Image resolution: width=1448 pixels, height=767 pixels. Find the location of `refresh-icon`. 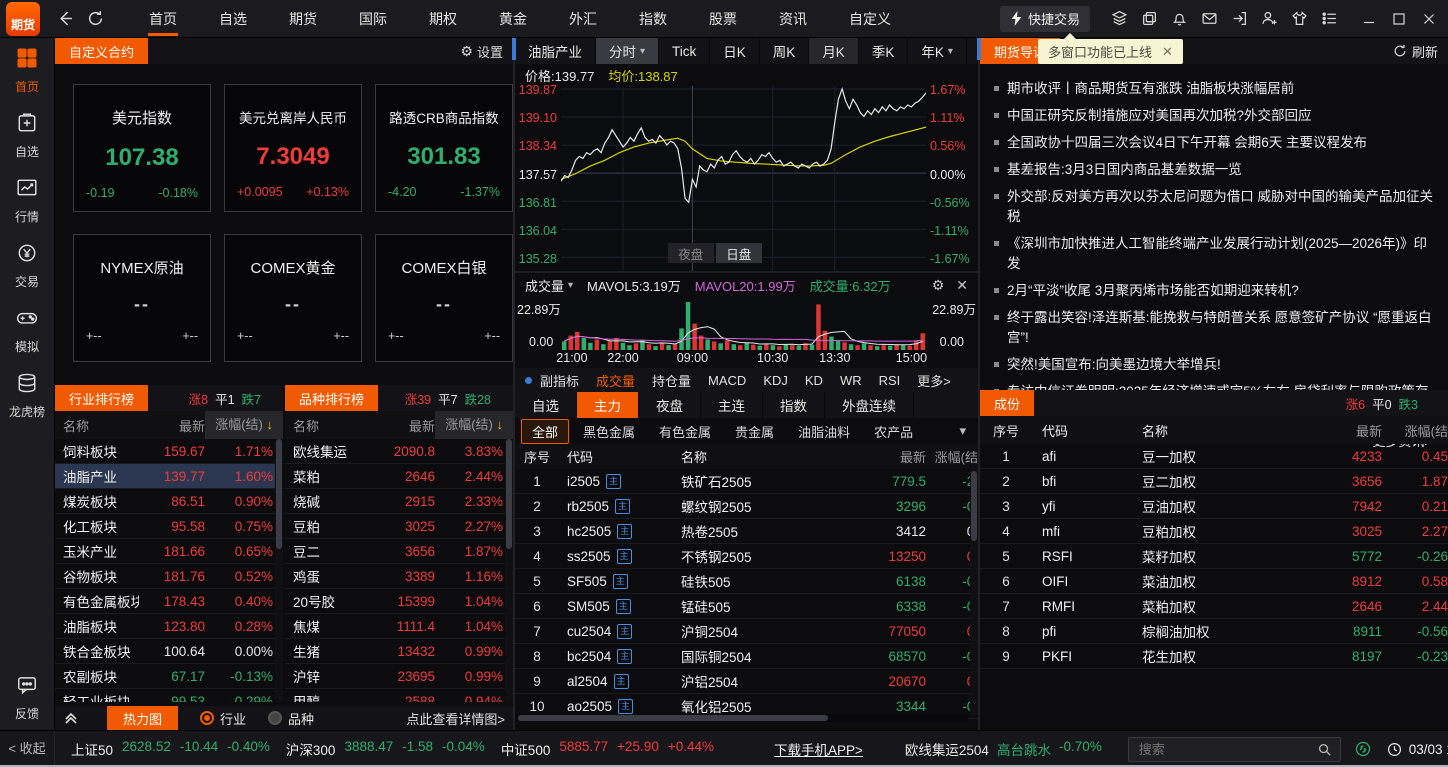

refresh-icon is located at coordinates (95, 19).